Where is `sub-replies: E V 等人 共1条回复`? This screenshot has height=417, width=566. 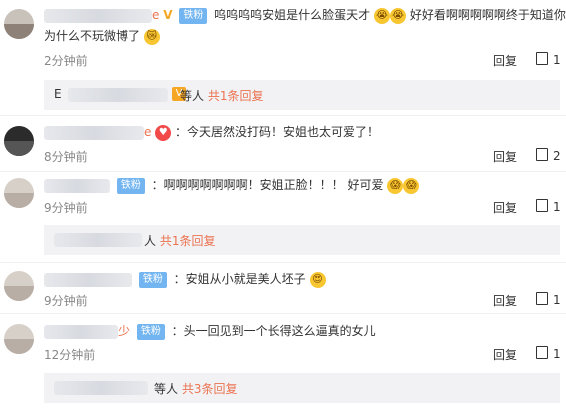 sub-replies: E V 等人 共1条回复 is located at coordinates (302, 95).